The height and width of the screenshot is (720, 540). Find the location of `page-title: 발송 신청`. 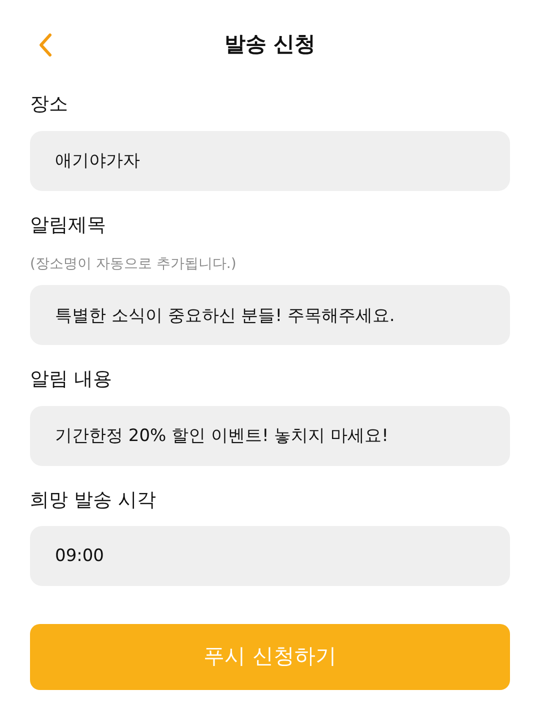

page-title: 발송 신청 is located at coordinates (270, 44).